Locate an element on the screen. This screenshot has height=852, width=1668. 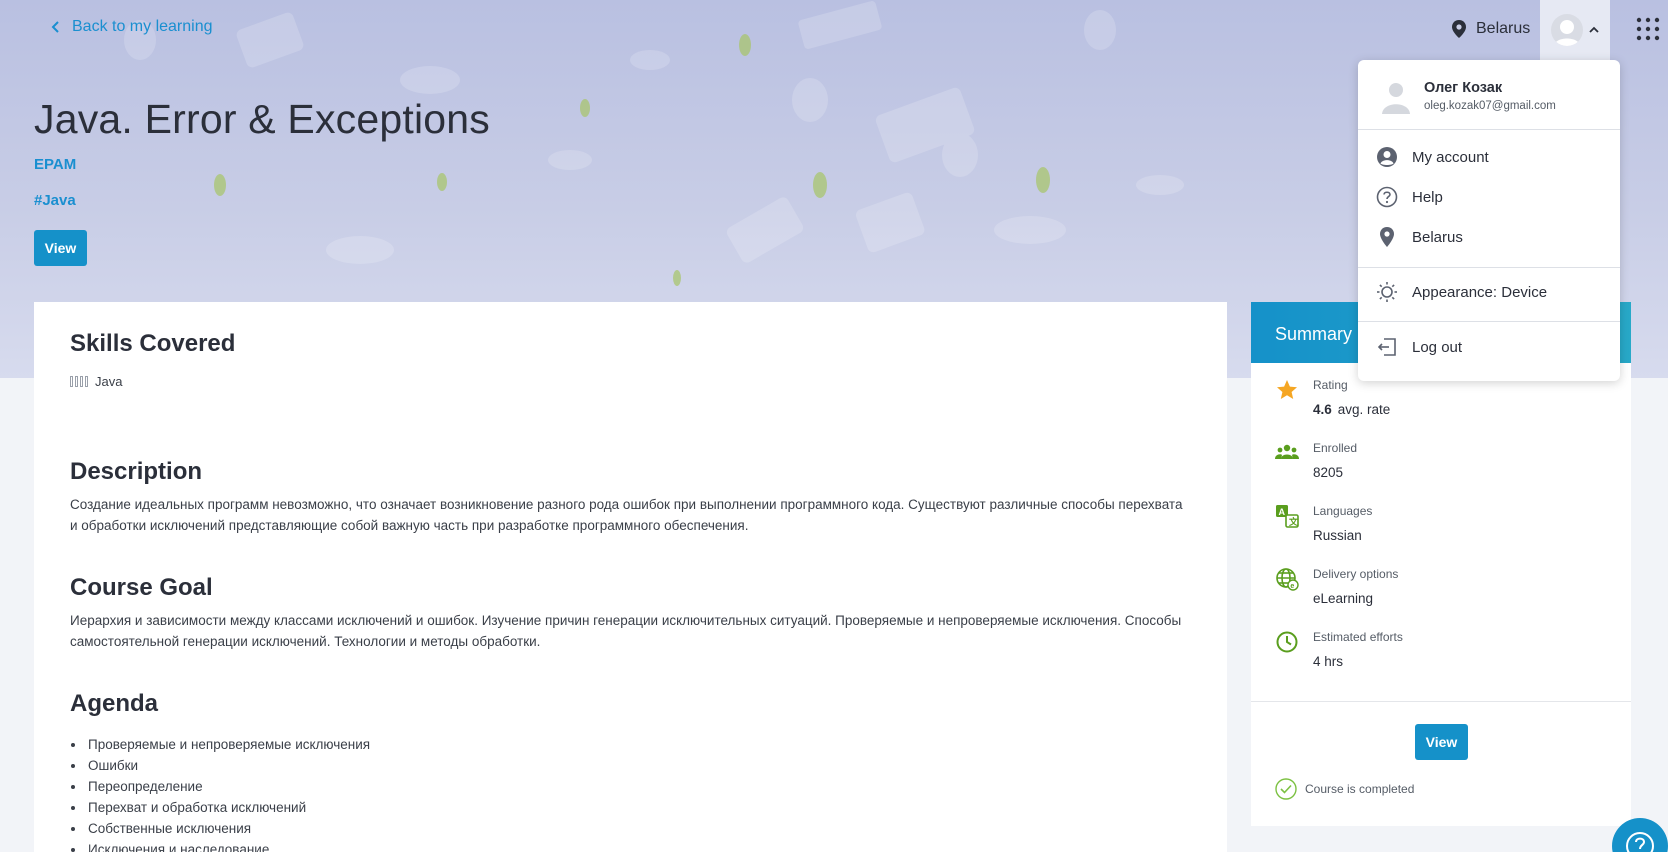
enrolled-label: Enrolled is located at coordinates (1335, 448).